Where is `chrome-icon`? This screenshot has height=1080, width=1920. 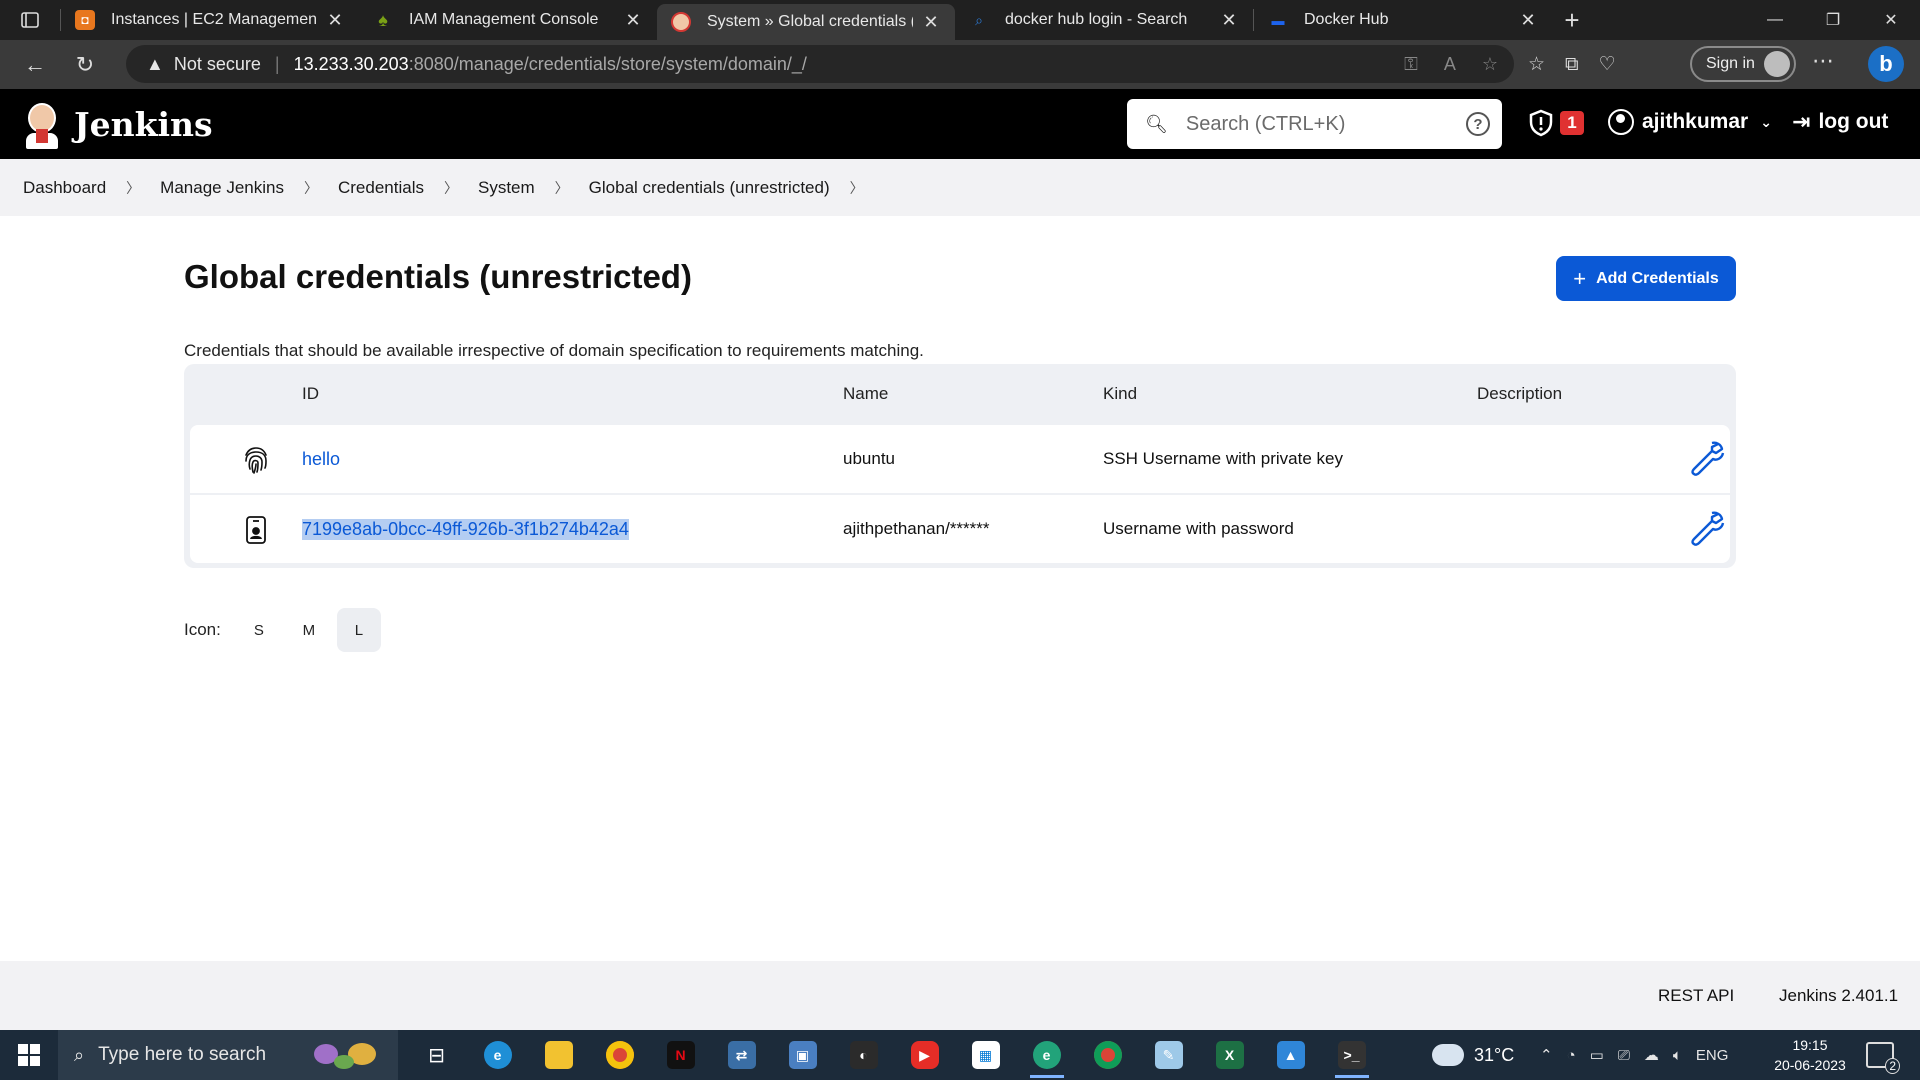 chrome-icon is located at coordinates (619, 1055).